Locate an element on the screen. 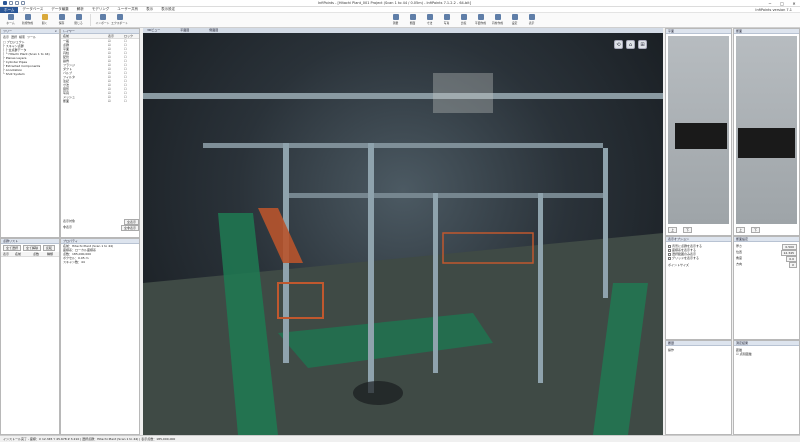 This screenshot has width=800, height=442. minimize-button: ─ is located at coordinates (770, 3).